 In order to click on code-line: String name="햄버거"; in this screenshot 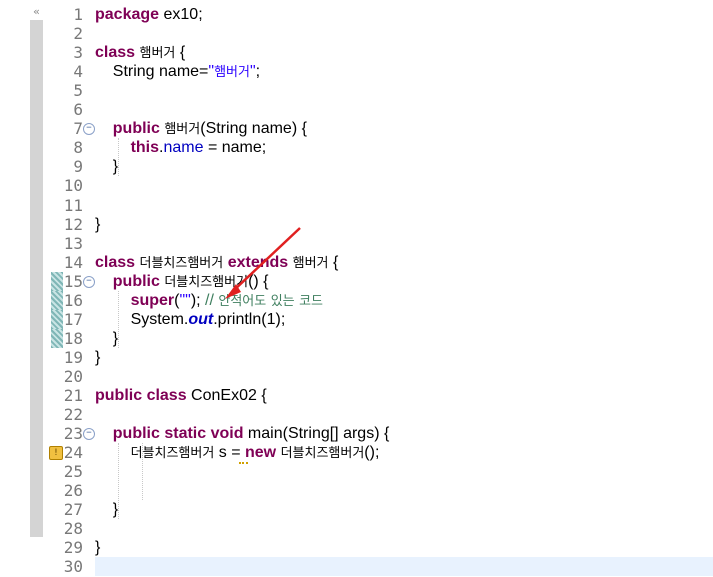, I will do `click(177, 72)`.